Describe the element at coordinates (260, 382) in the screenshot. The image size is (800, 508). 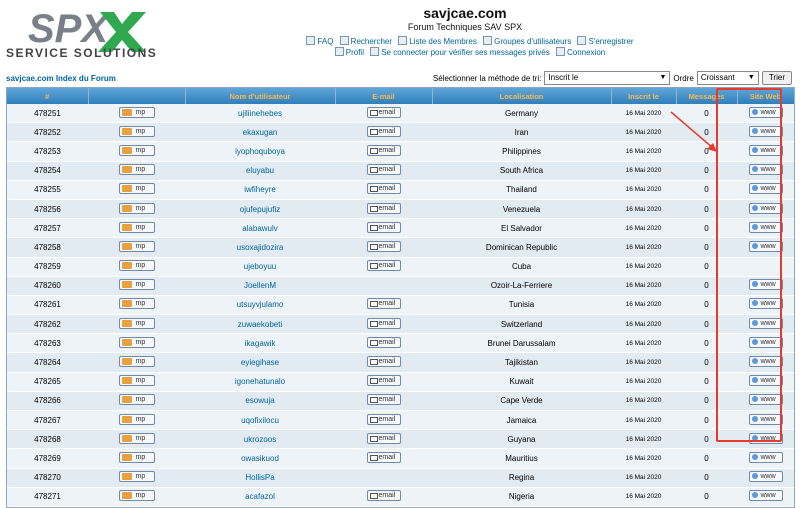
I see `username-link: igonehatunalo` at that location.